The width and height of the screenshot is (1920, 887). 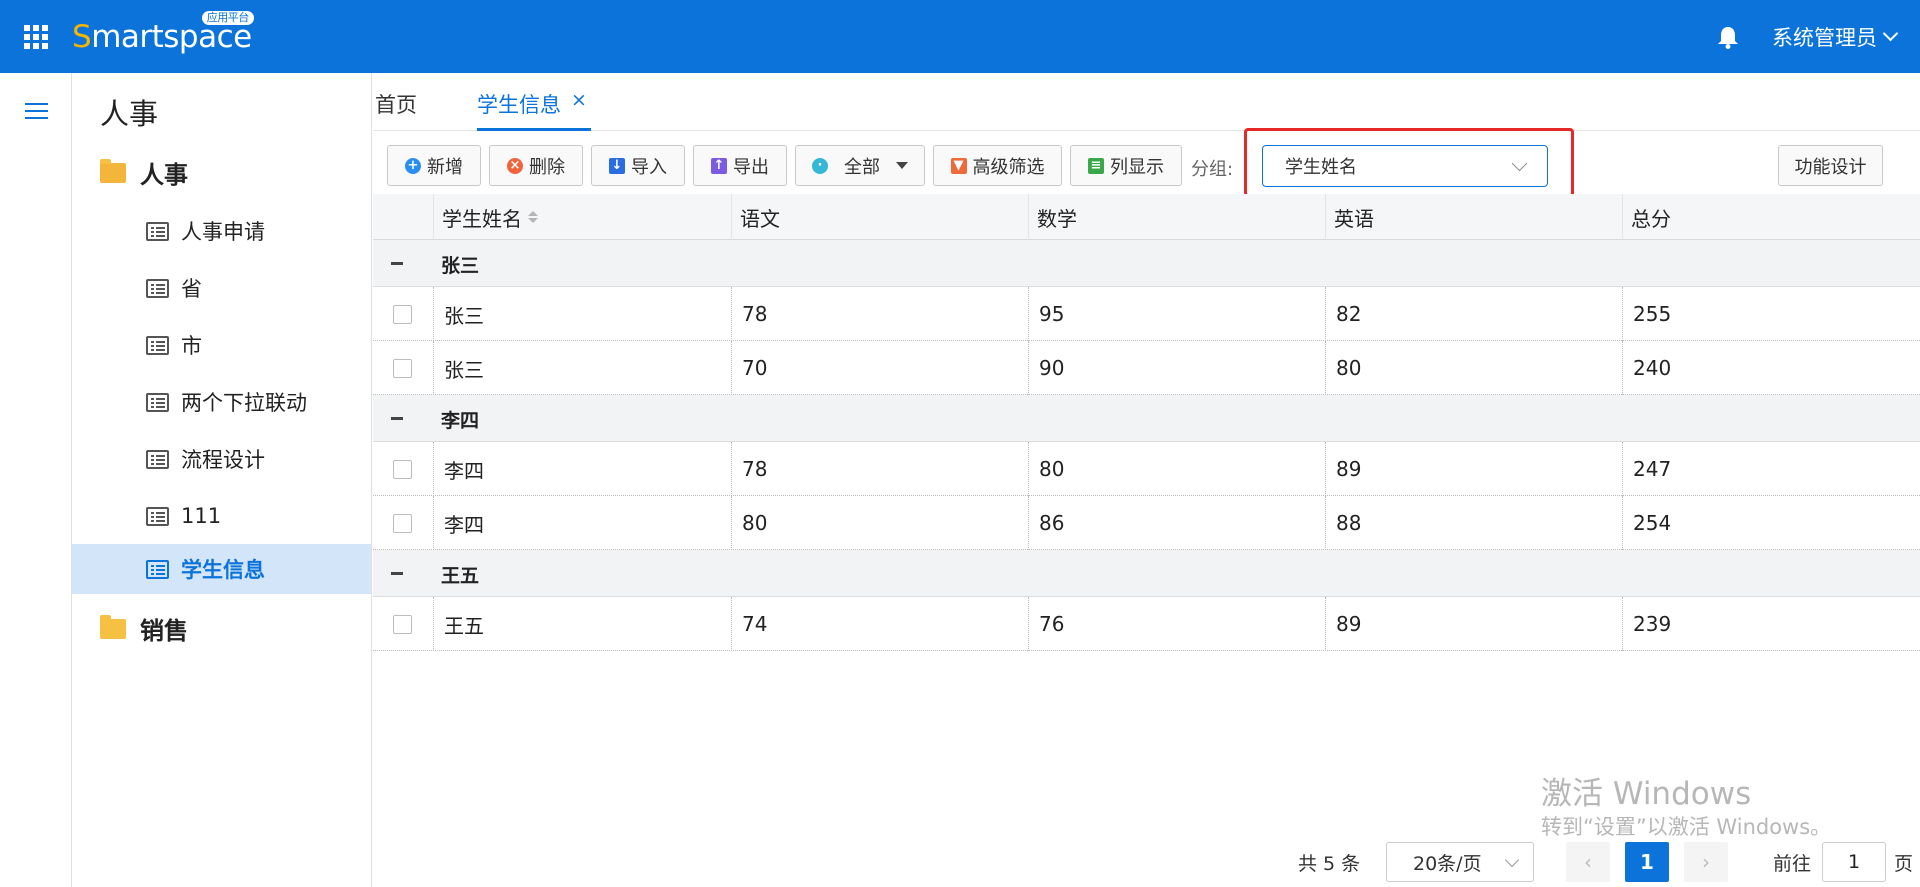 I want to click on cell-math: 76, so click(x=1176, y=624).